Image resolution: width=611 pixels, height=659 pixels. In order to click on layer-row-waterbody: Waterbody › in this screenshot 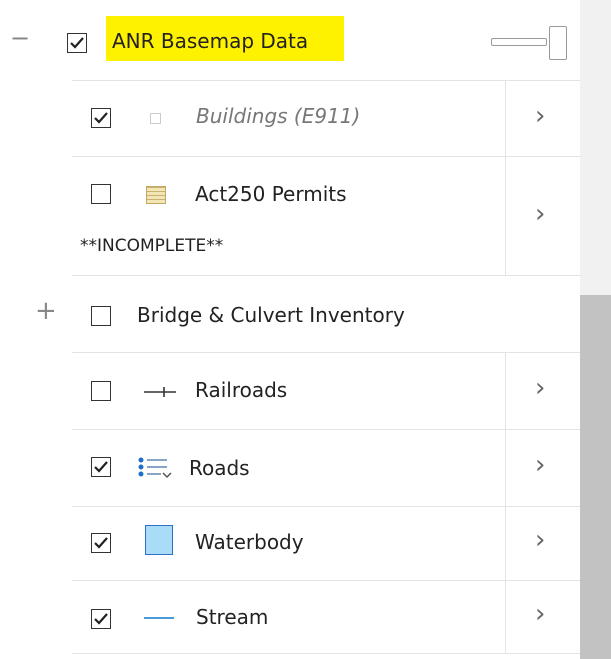, I will do `click(290, 543)`.